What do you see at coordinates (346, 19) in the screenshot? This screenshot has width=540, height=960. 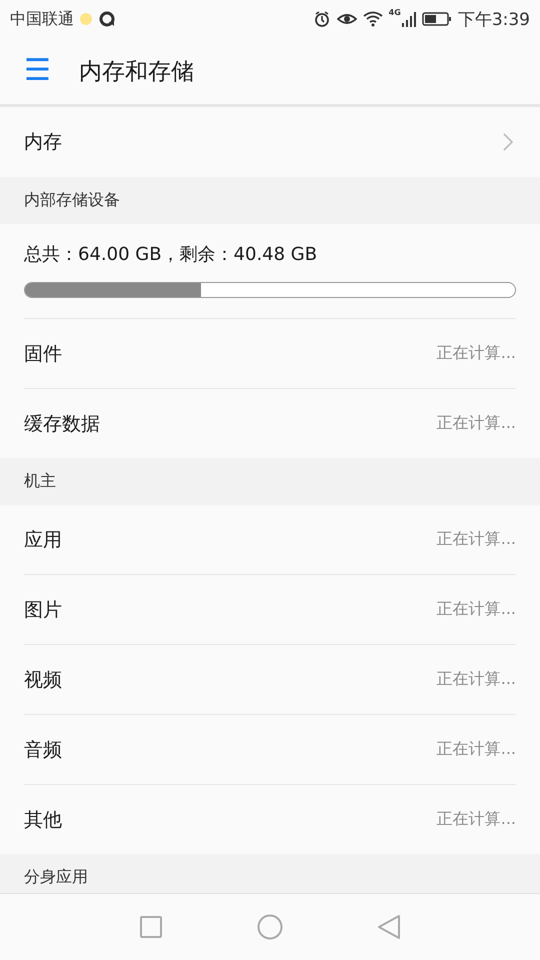 I see `eye-icon` at bounding box center [346, 19].